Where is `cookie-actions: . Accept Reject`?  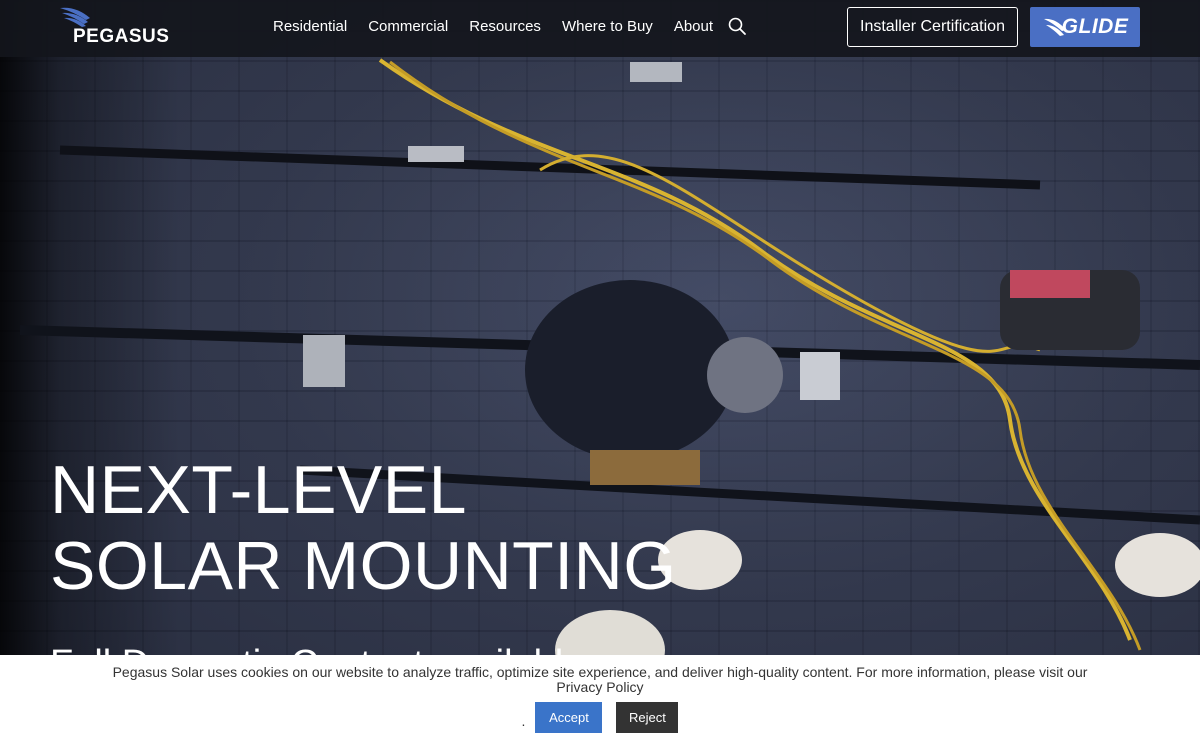
cookie-actions: . Accept Reject is located at coordinates (600, 717).